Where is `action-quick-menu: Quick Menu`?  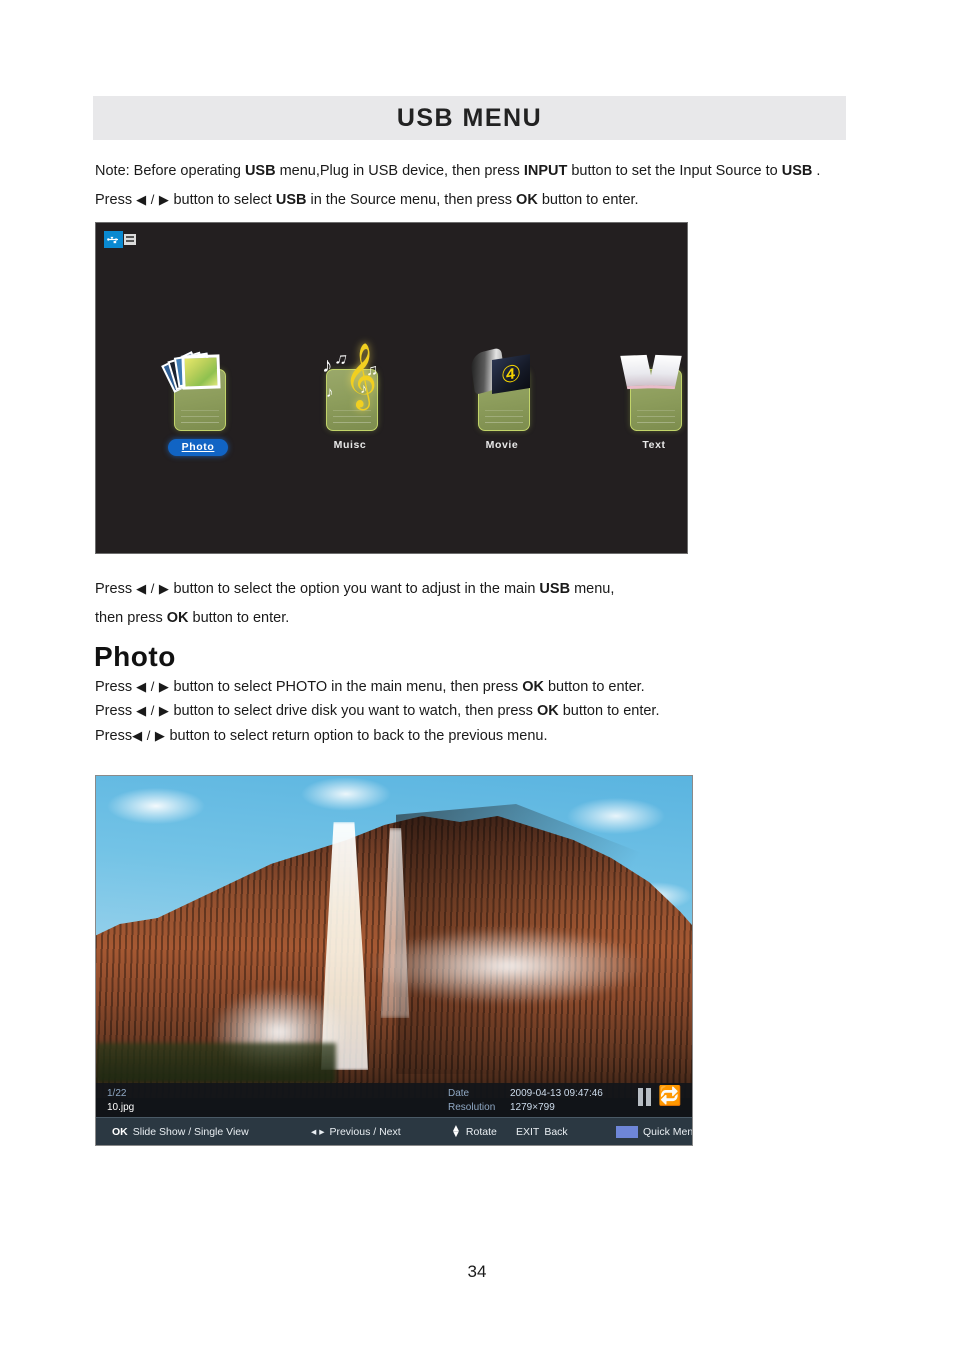
action-quick-menu: Quick Menu is located at coordinates (654, 1132).